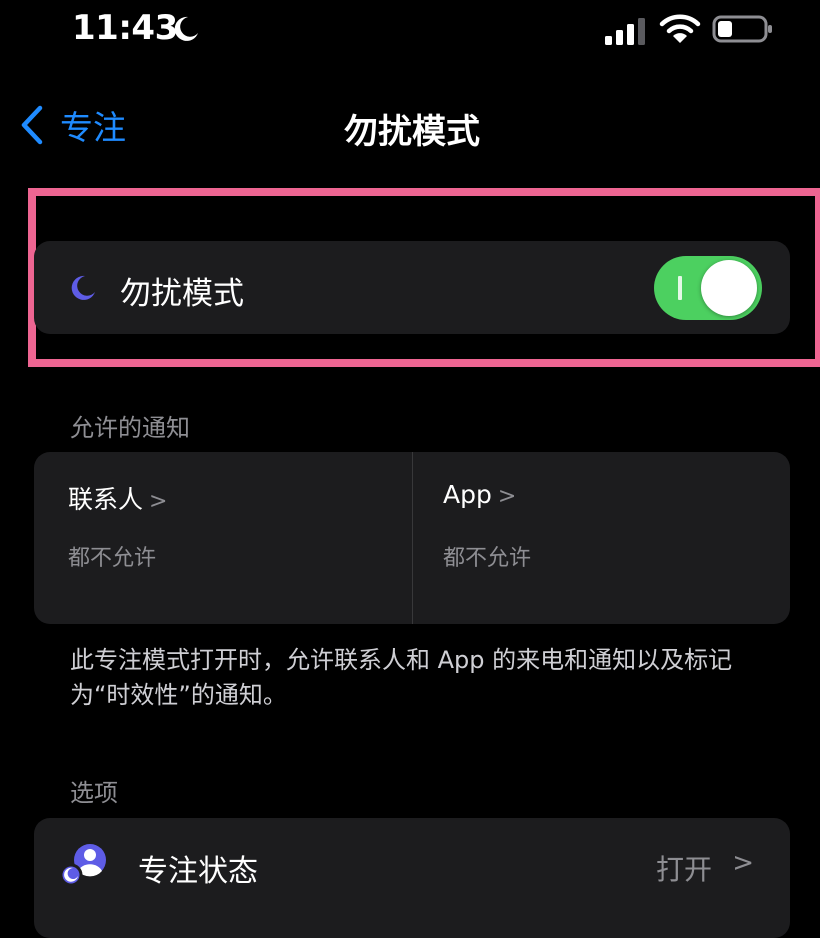 This screenshot has height=938, width=820. I want to click on signal-icon, so click(625, 31).